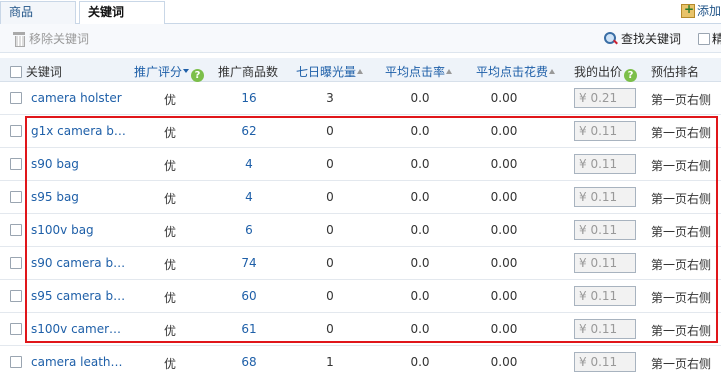 This screenshot has width=721, height=378. I want to click on search-icon, so click(611, 38).